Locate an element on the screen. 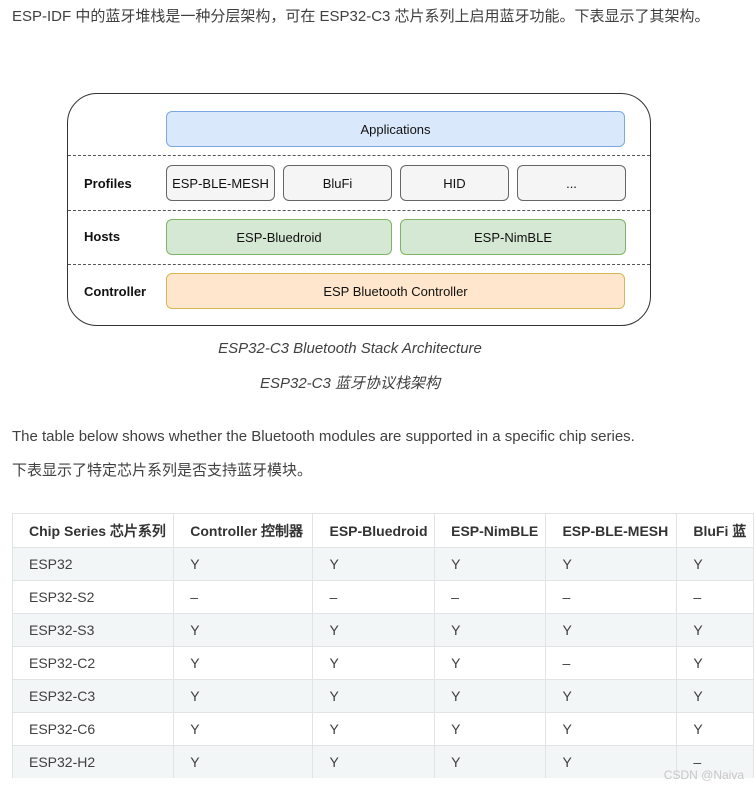 This screenshot has width=754, height=791. col-header: Controller 控制器 is located at coordinates (243, 530).